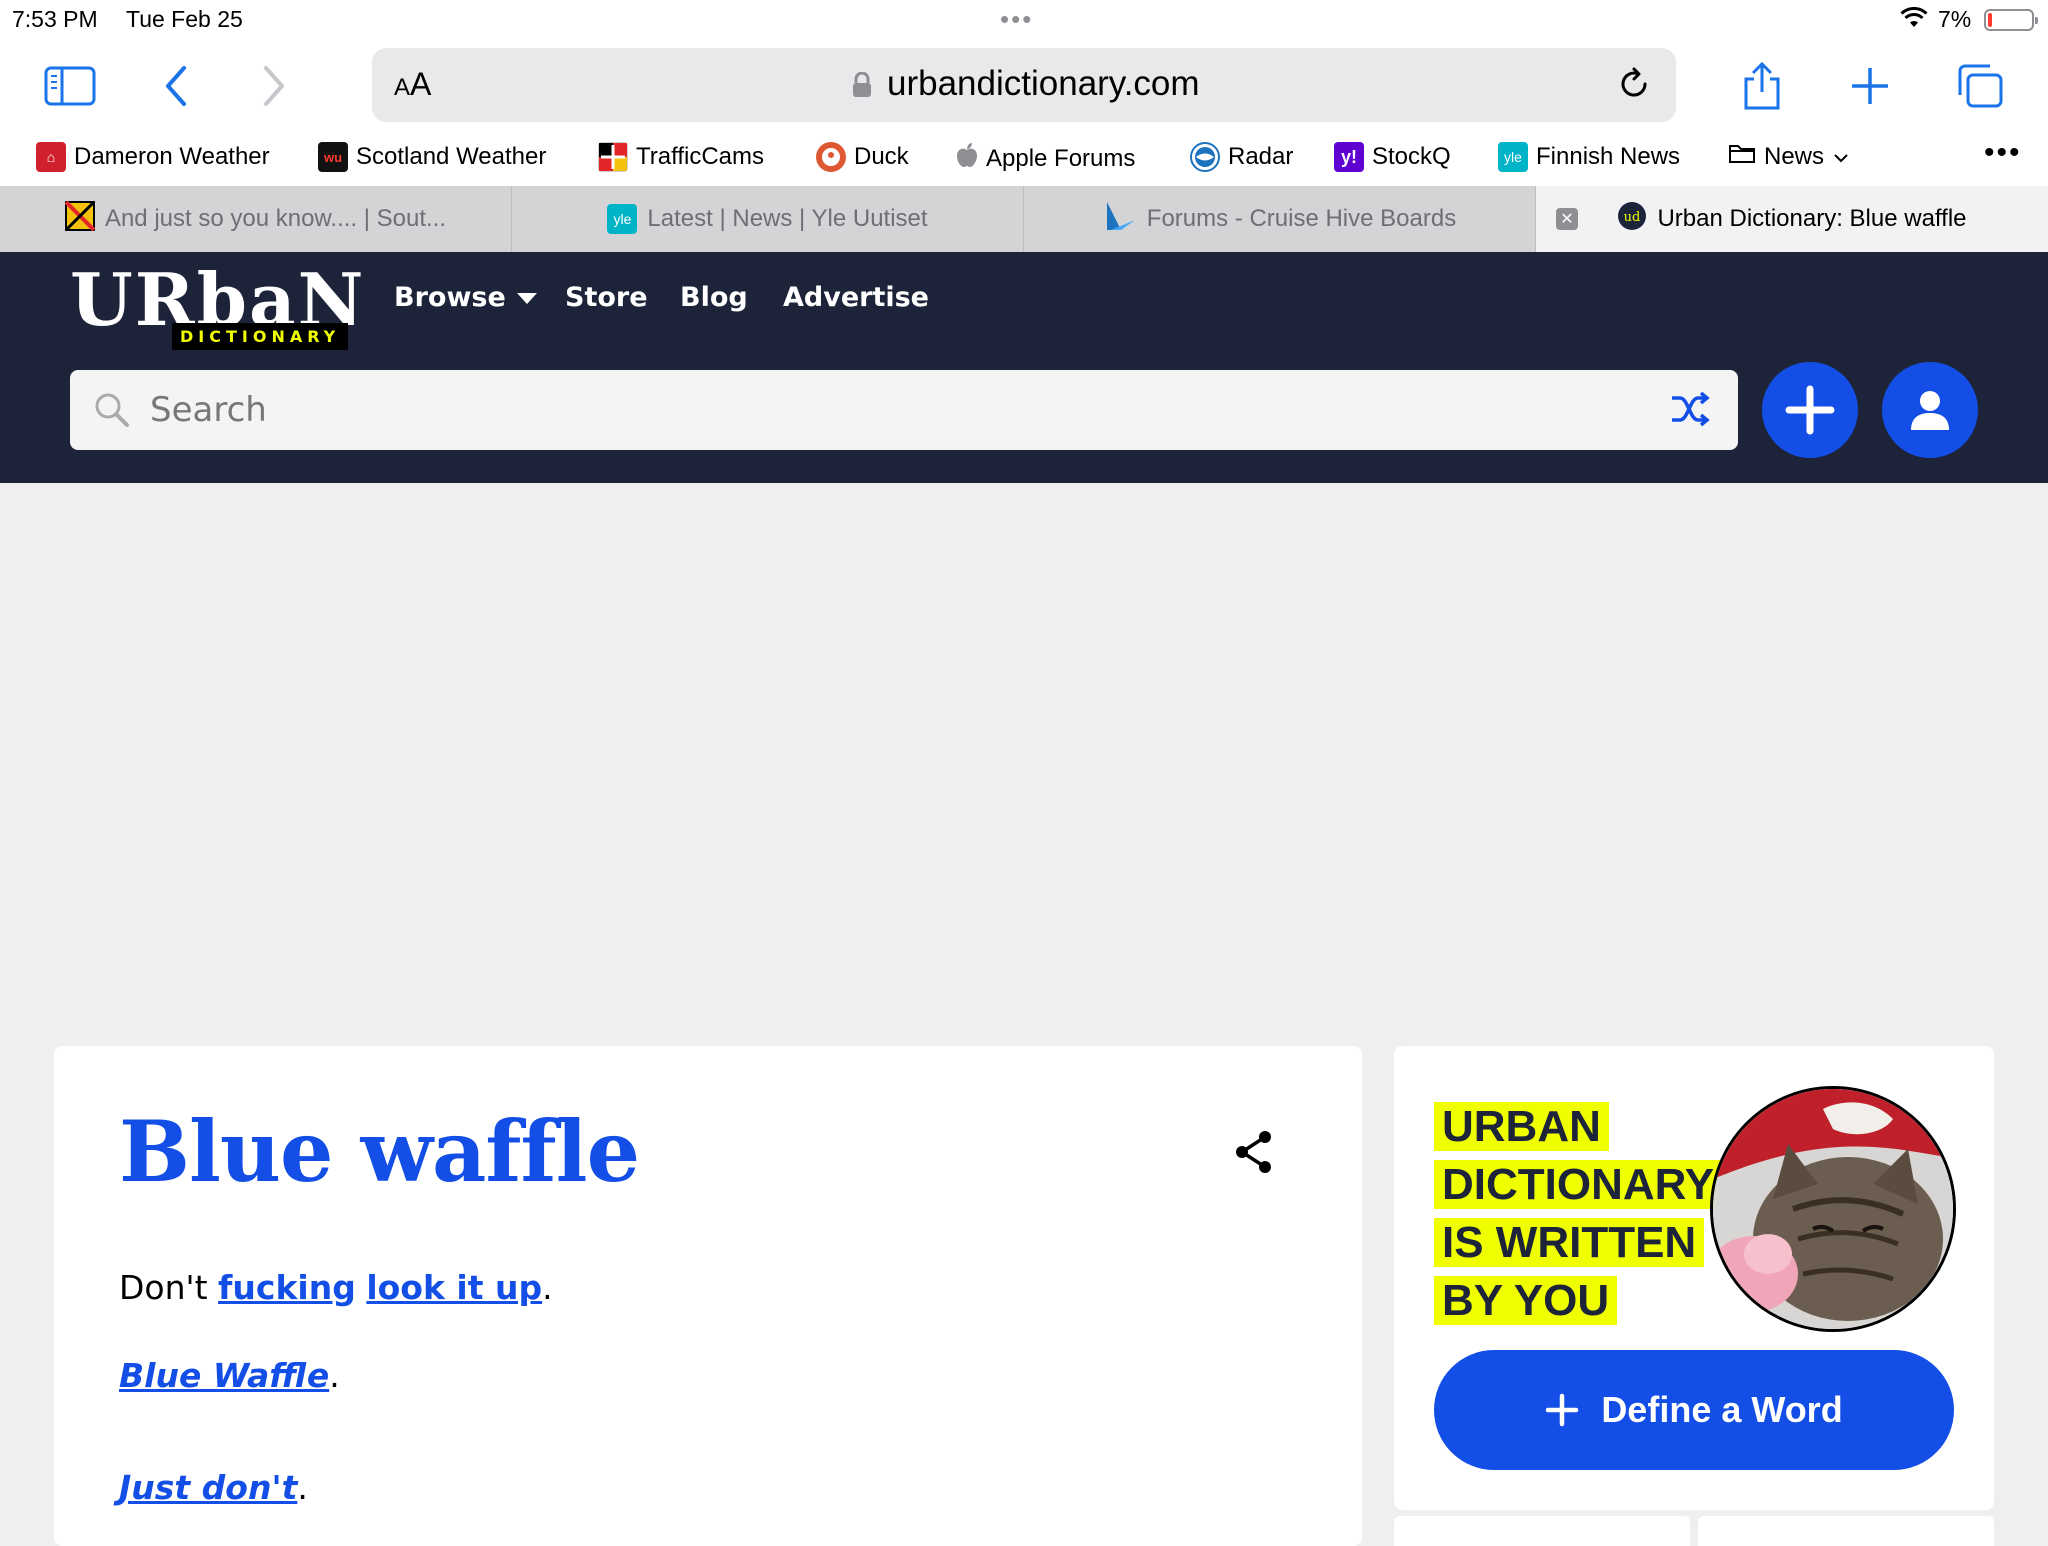  I want to click on bookmark-label: Dameron Weather, so click(172, 156).